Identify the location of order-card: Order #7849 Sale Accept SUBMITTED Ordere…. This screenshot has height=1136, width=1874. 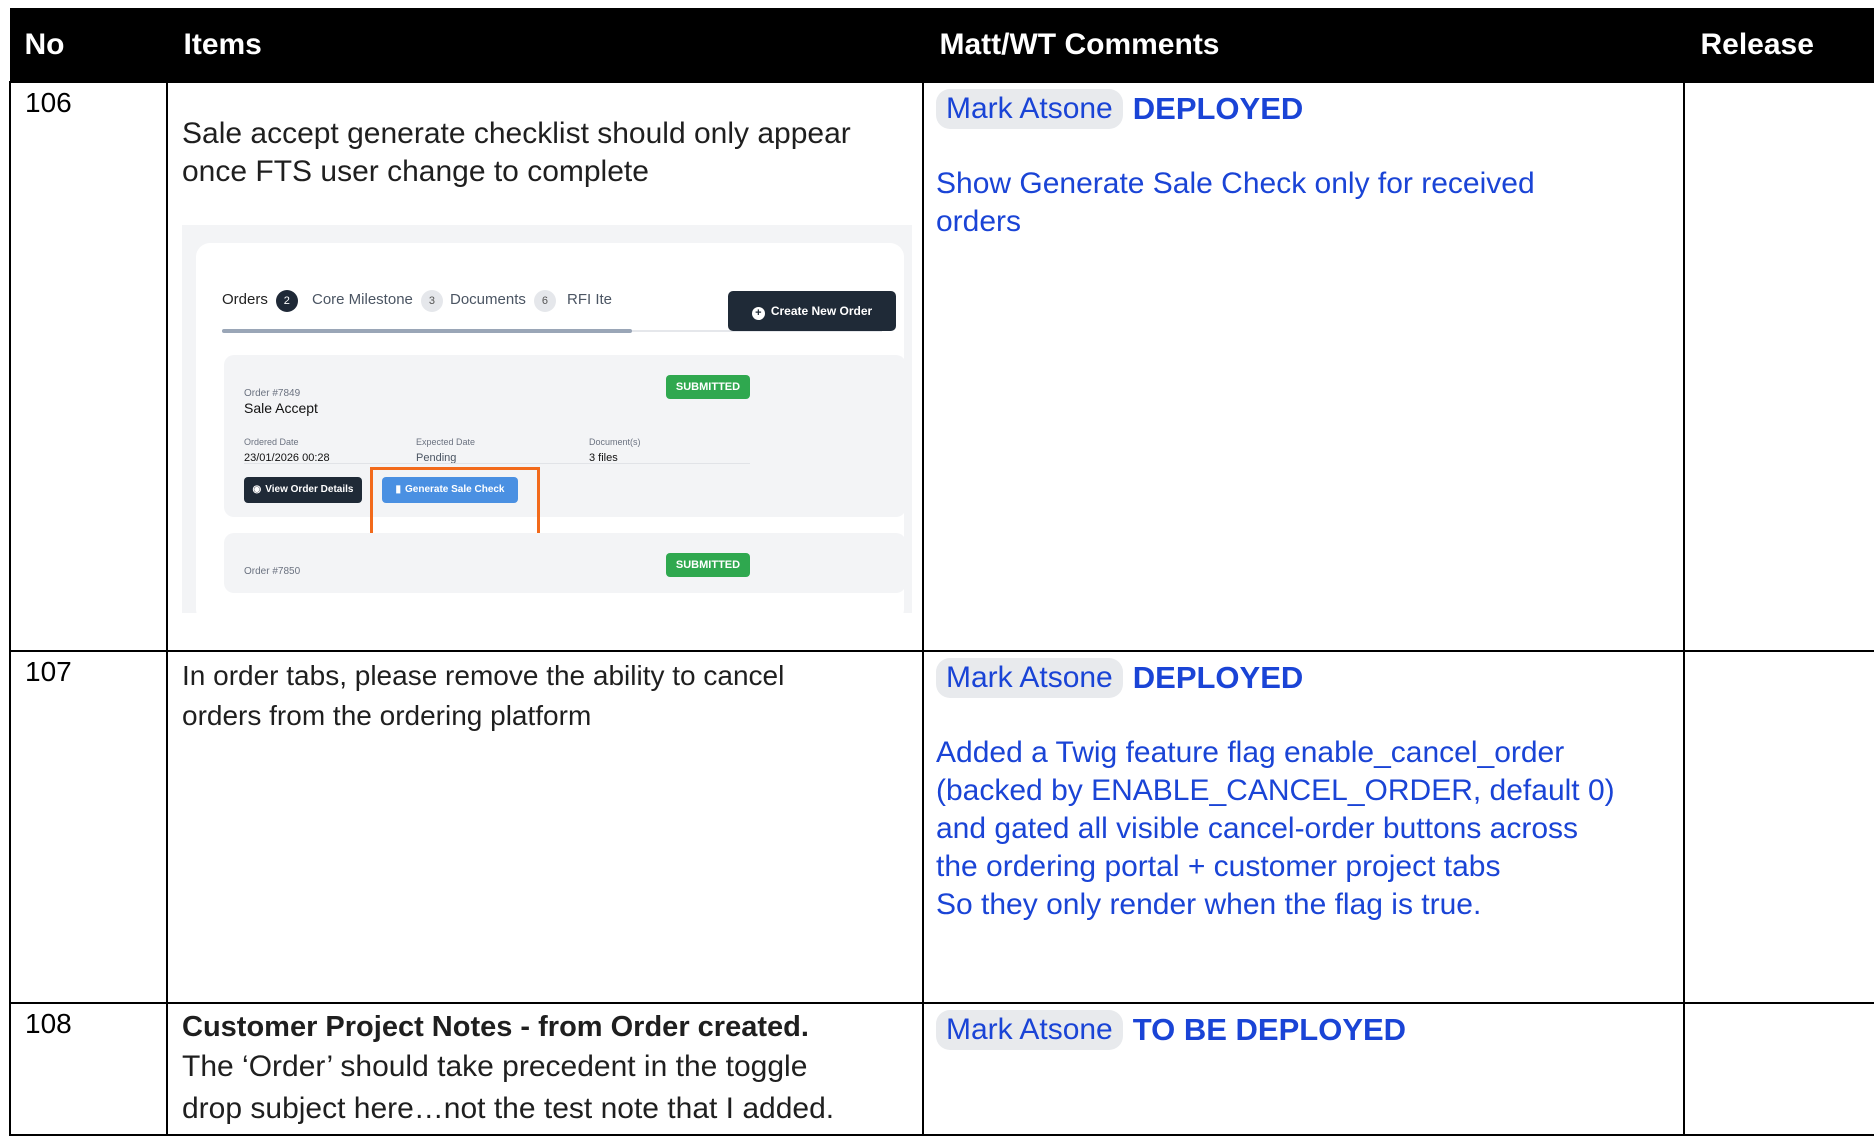
(565, 449).